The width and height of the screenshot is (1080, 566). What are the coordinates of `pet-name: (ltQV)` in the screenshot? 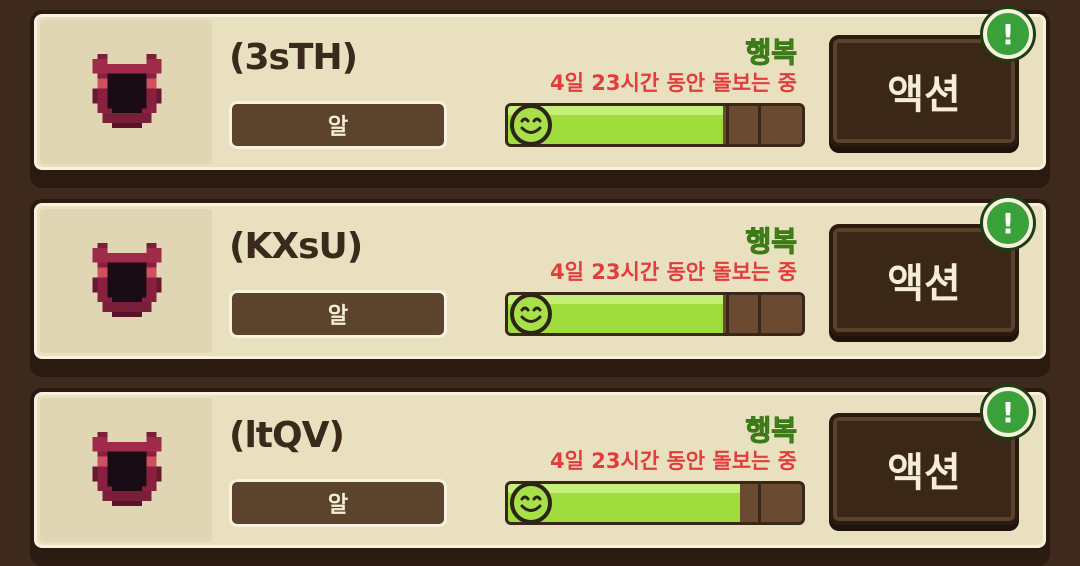 It's located at (287, 435).